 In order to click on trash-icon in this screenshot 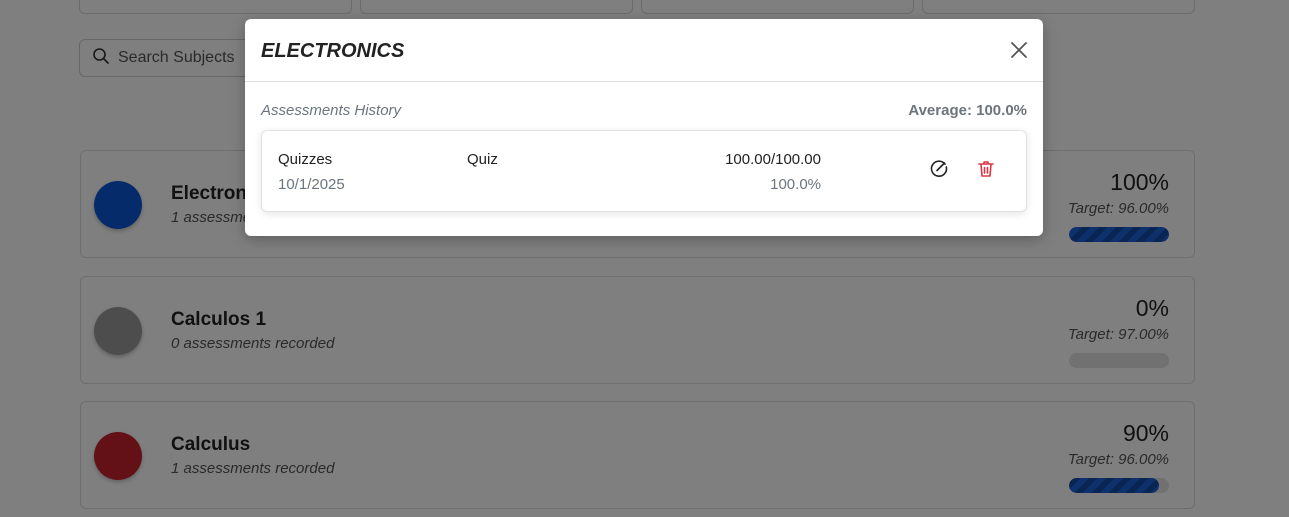, I will do `click(986, 169)`.